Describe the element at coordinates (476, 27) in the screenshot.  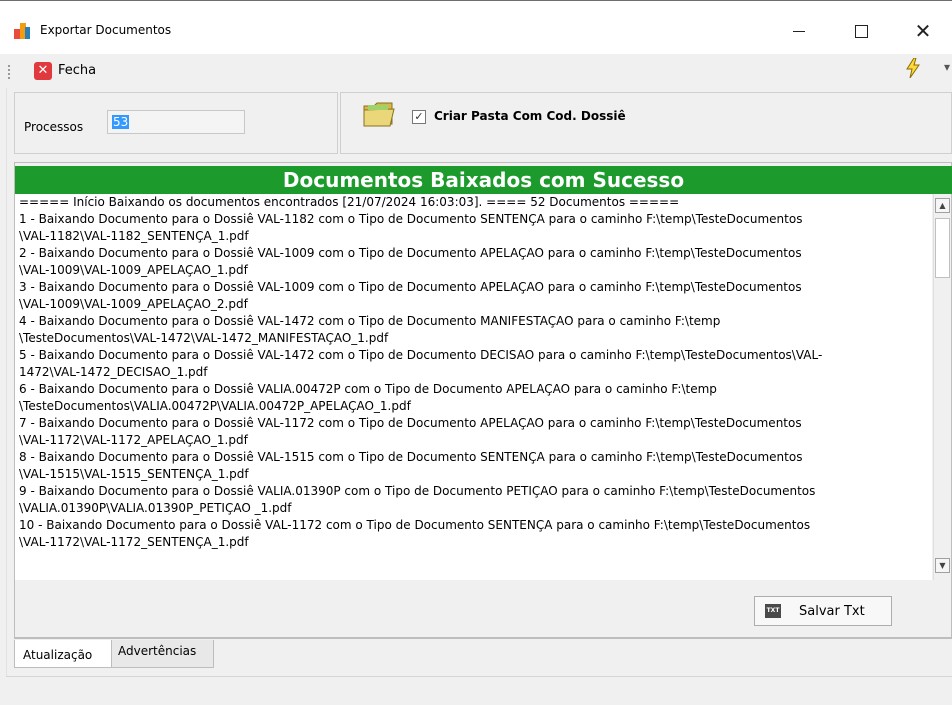
I see `title-bar: Exportar Documentos ✕` at that location.